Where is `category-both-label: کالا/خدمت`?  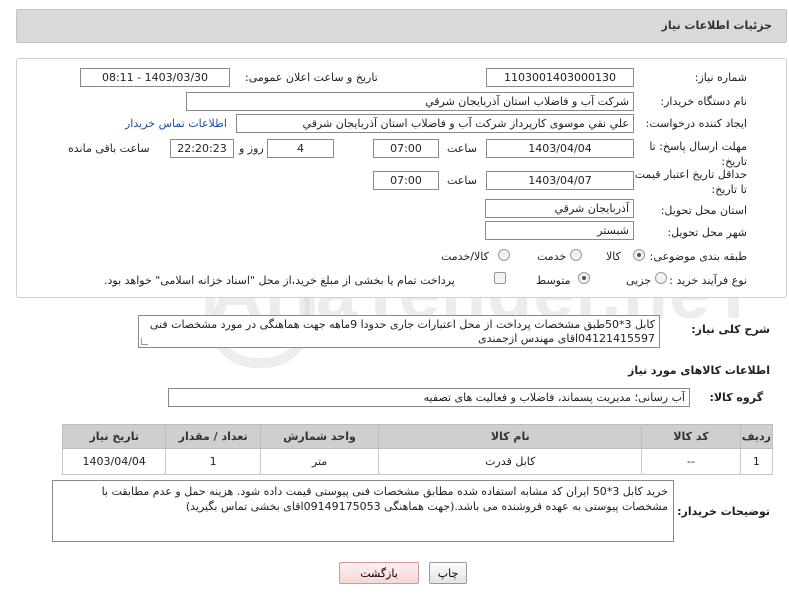 category-both-label: کالا/خدمت is located at coordinates (465, 256).